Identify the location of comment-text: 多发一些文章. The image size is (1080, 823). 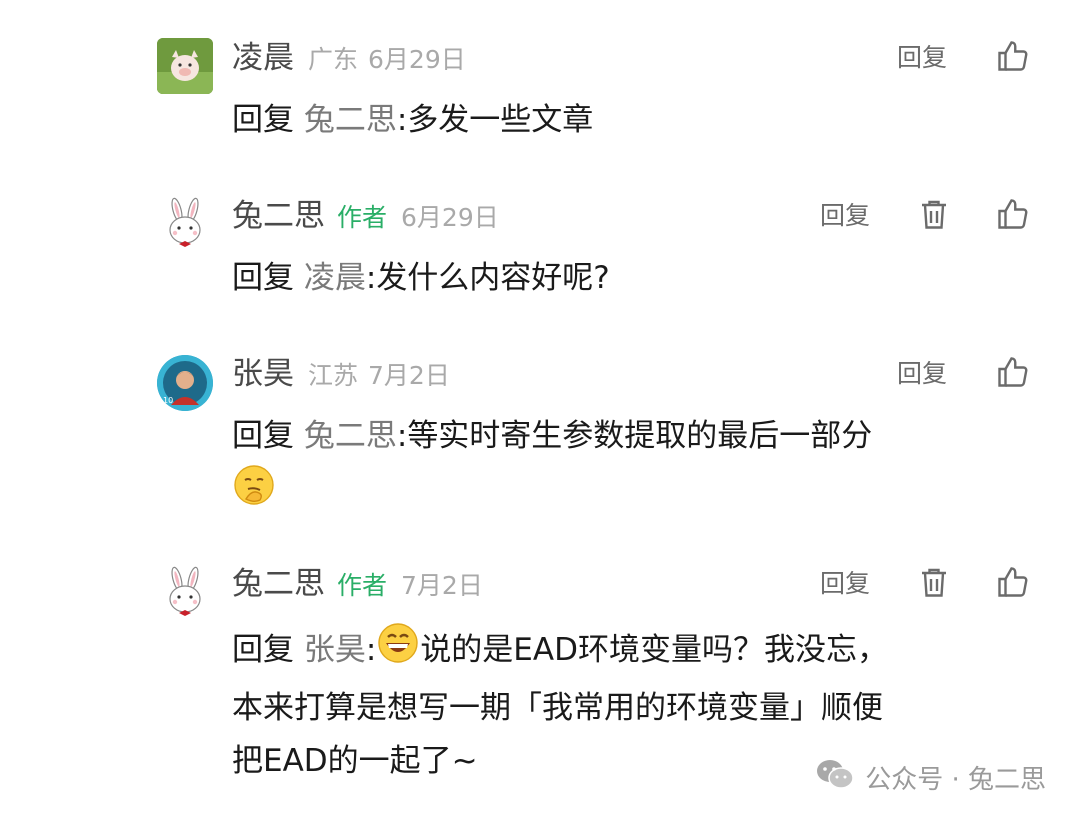
(500, 120).